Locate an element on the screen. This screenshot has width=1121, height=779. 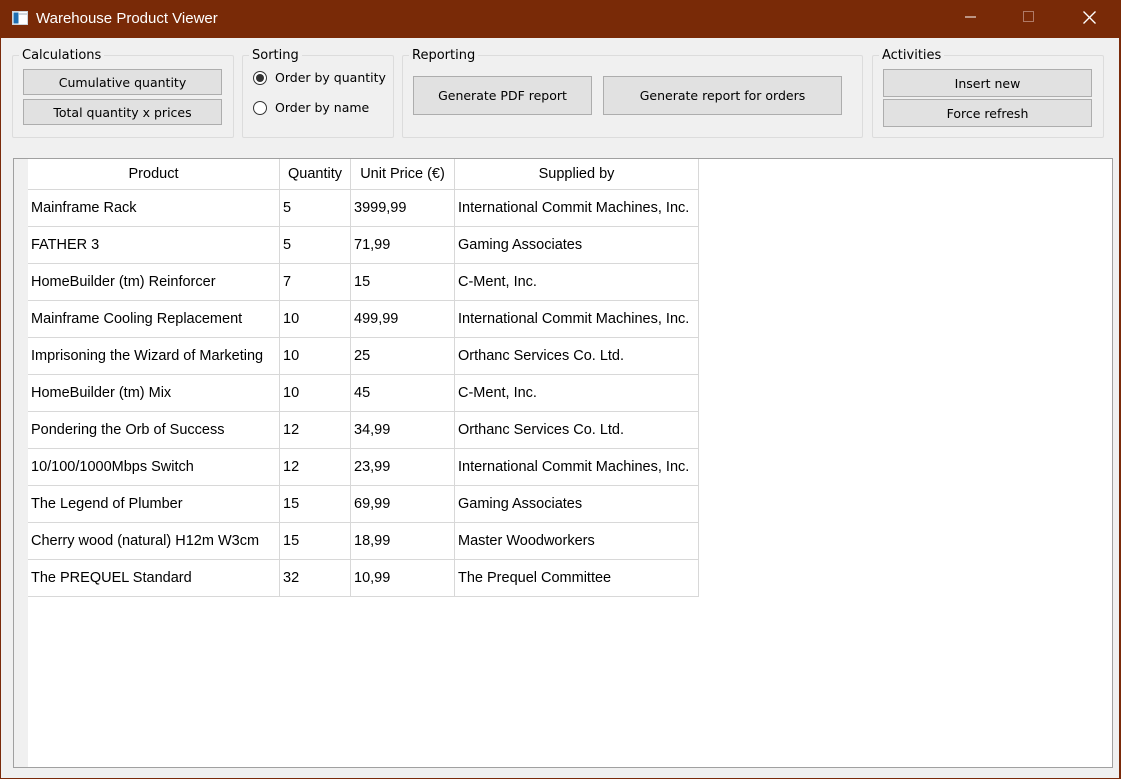
cell-product: The Legend of Plumber is located at coordinates (154, 504).